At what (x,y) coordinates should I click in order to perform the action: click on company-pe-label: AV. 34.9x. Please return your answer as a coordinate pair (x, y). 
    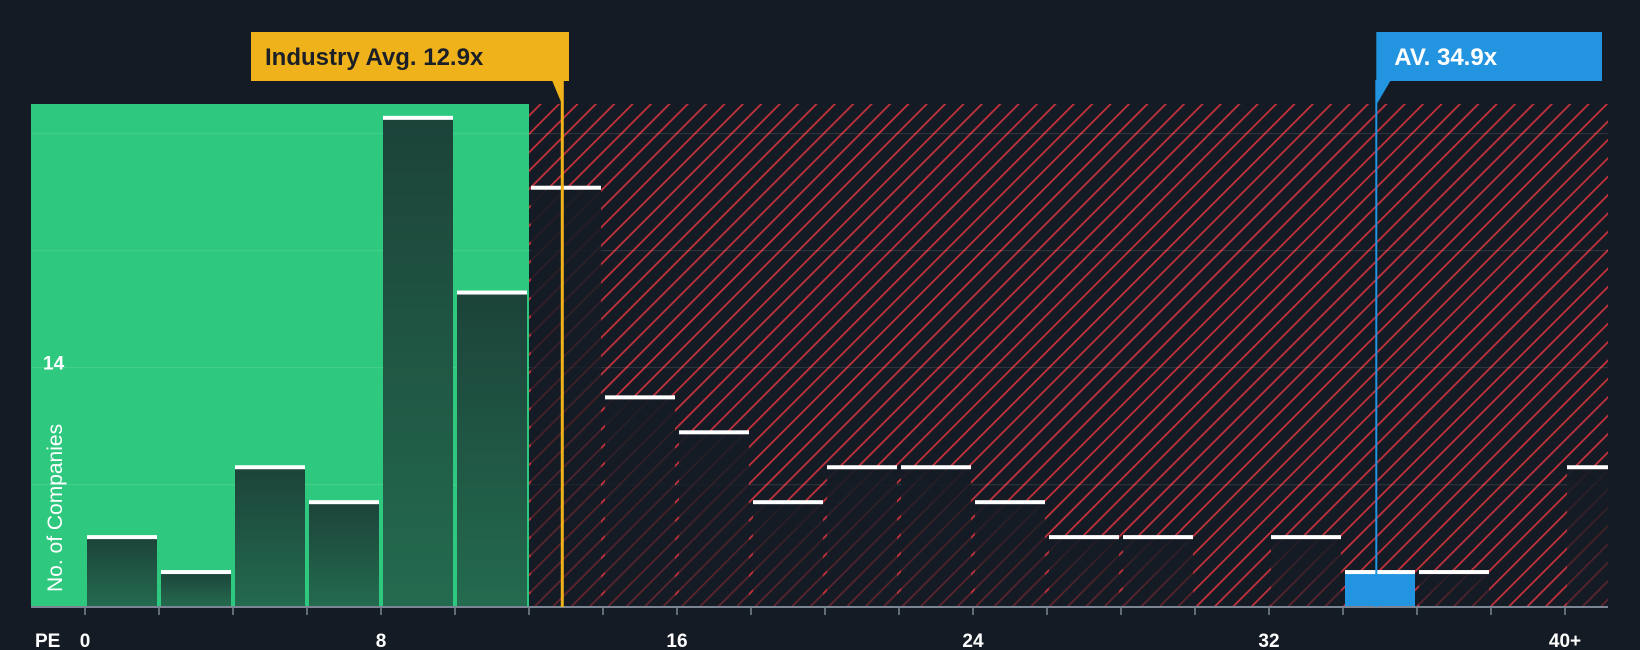
    Looking at the image, I should click on (1445, 57).